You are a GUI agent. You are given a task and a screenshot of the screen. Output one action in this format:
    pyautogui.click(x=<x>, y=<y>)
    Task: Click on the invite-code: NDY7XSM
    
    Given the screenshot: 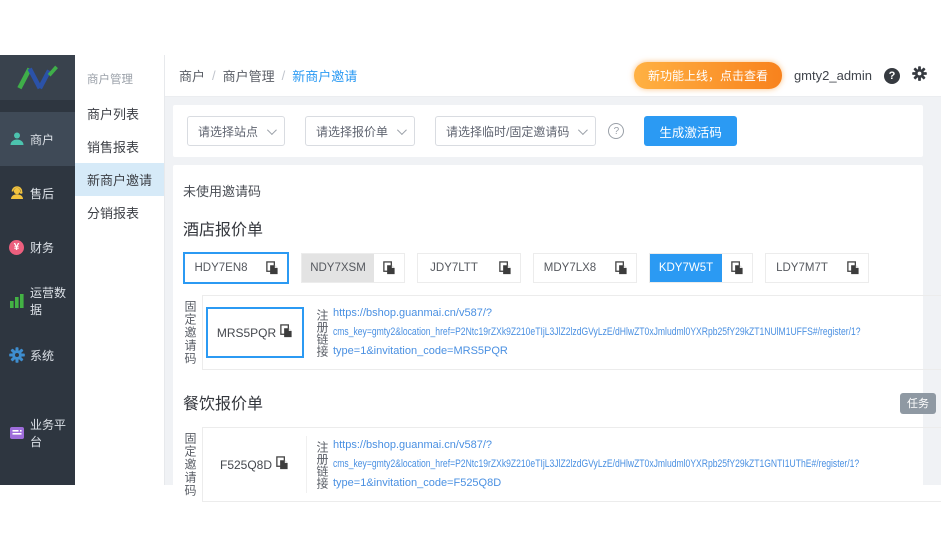 What is the action you would take?
    pyautogui.click(x=338, y=268)
    